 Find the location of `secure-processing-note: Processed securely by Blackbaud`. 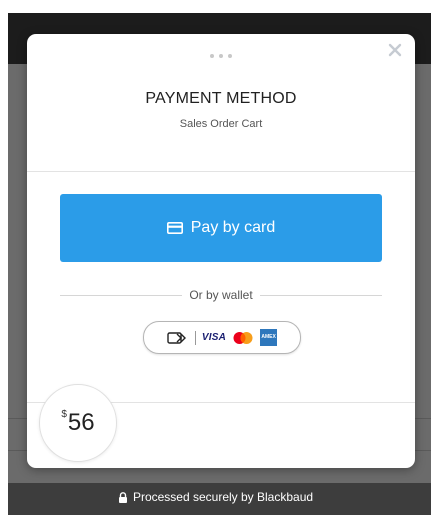

secure-processing-note: Processed securely by Blackbaud is located at coordinates (215, 497).